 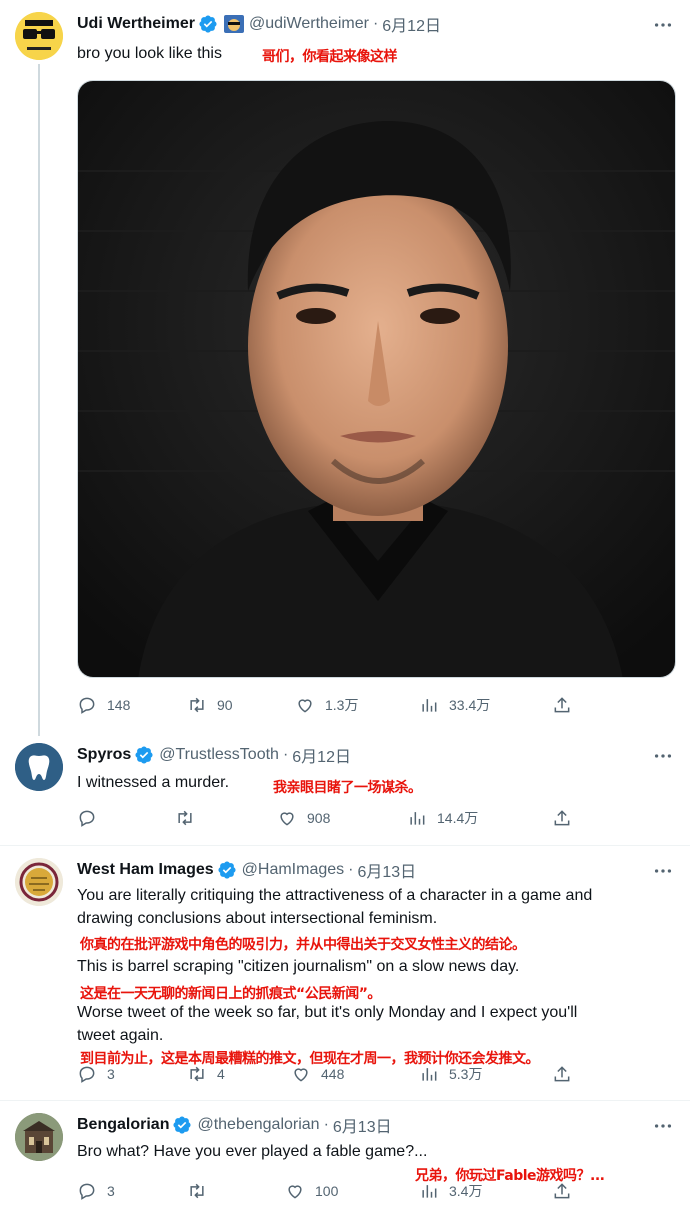 I want to click on reply-button: 3, so click(x=96, y=1191).